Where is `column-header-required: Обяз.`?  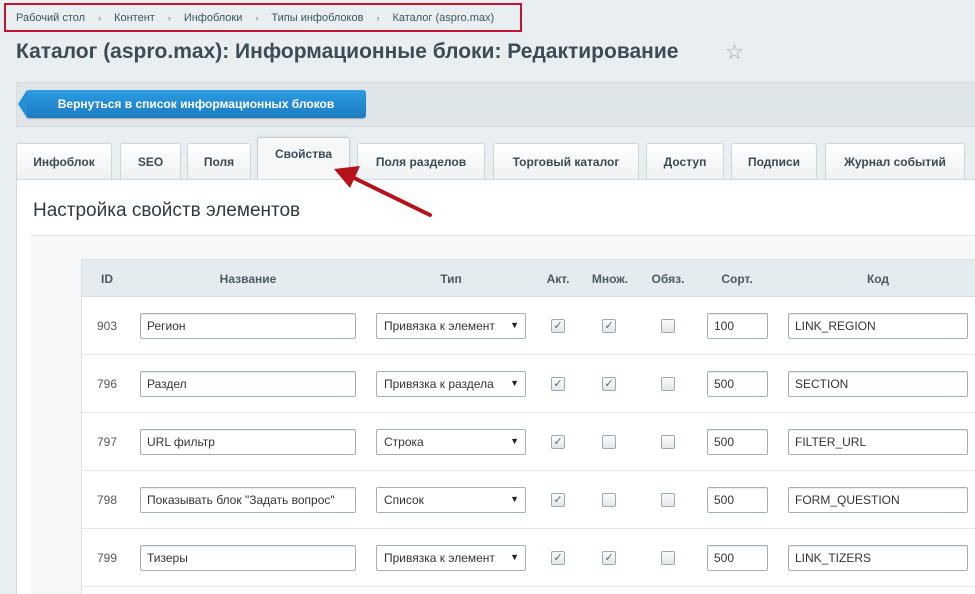 column-header-required: Обяз. is located at coordinates (668, 278).